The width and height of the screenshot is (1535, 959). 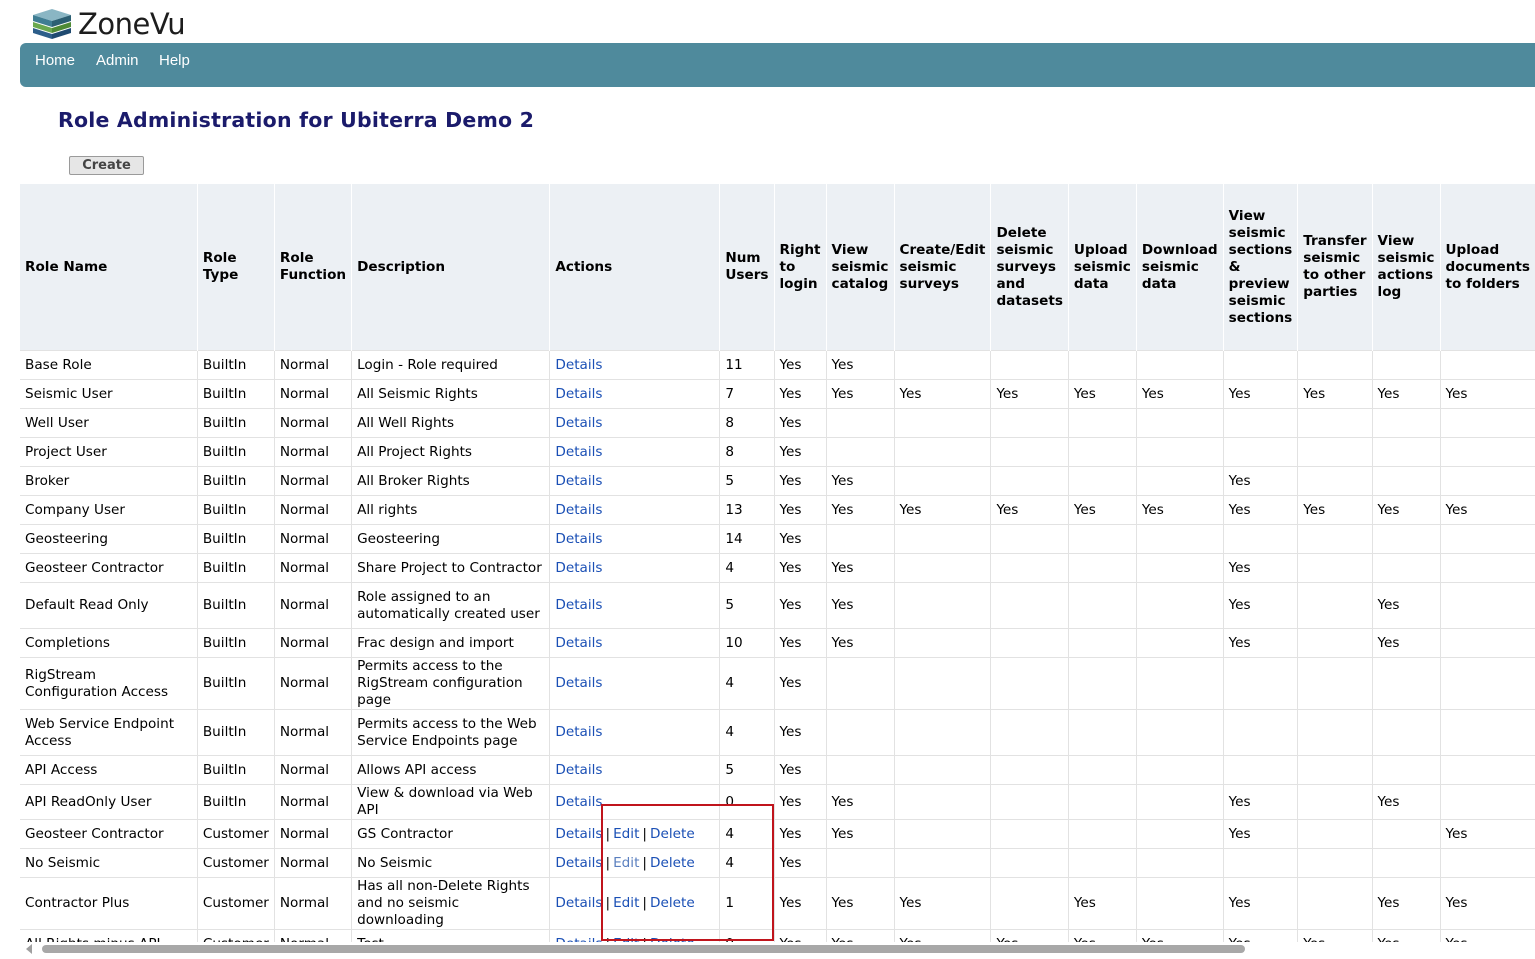 I want to click on scroll-thumb, so click(x=643, y=949).